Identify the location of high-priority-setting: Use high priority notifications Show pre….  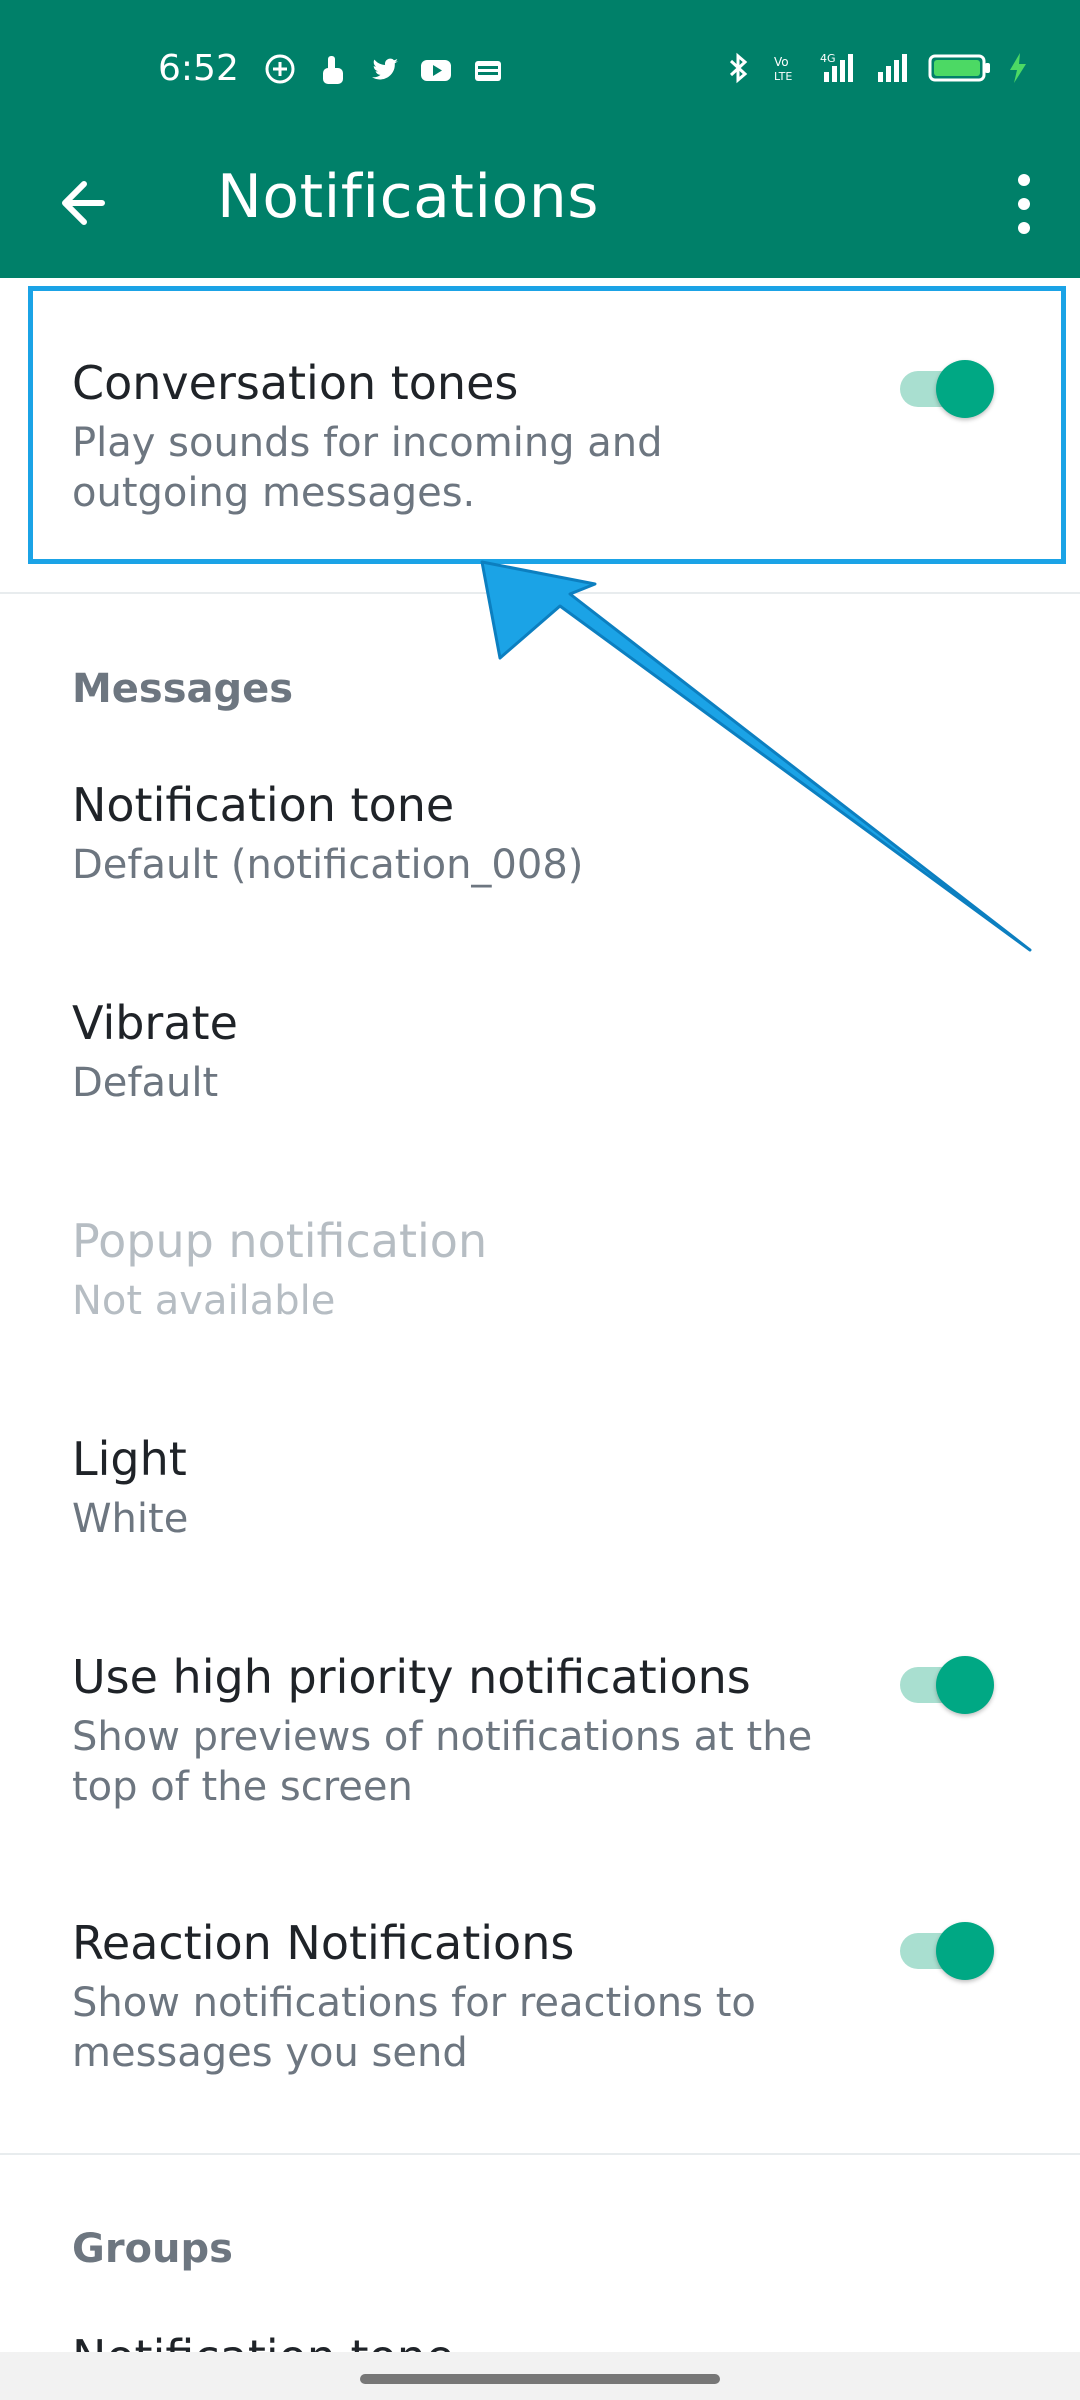
(540, 1742).